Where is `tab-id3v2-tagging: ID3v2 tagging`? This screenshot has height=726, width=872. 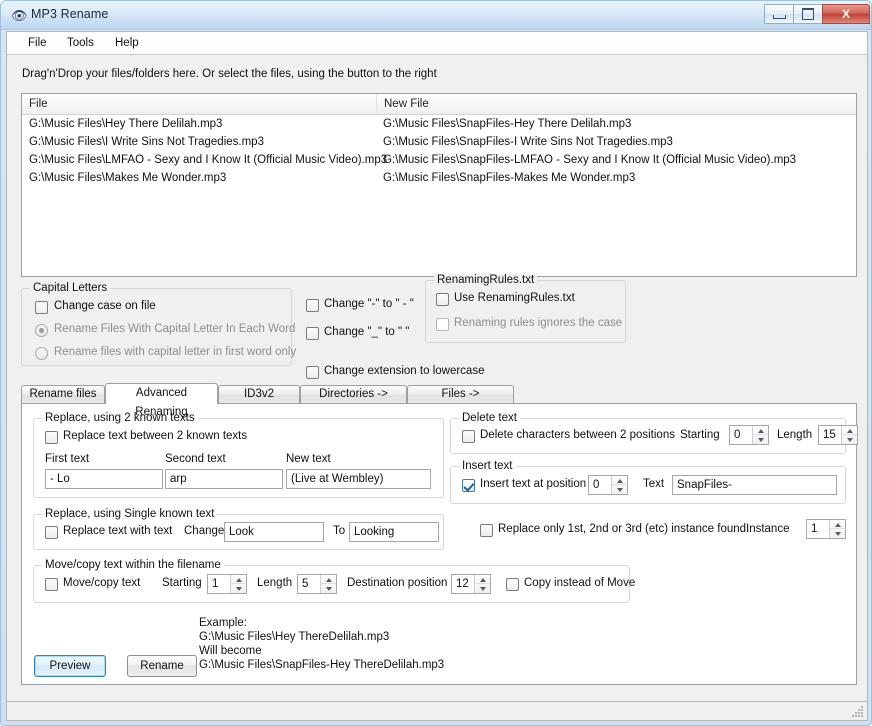
tab-id3v2-tagging: ID3v2 tagging is located at coordinates (259, 401).